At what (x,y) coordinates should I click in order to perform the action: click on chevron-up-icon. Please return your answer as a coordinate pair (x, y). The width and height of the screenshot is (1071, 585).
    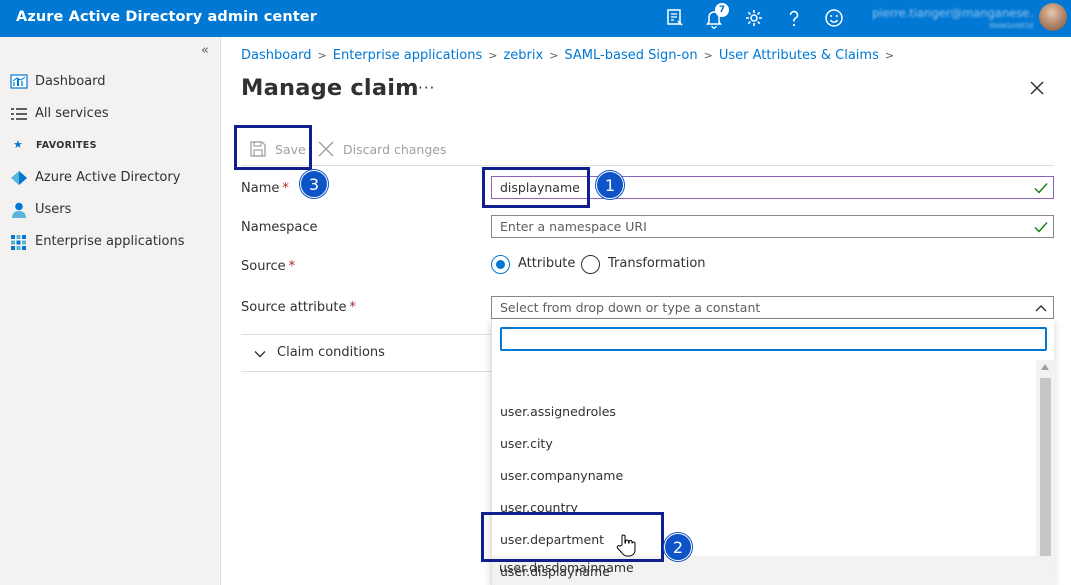
    Looking at the image, I should click on (1041, 308).